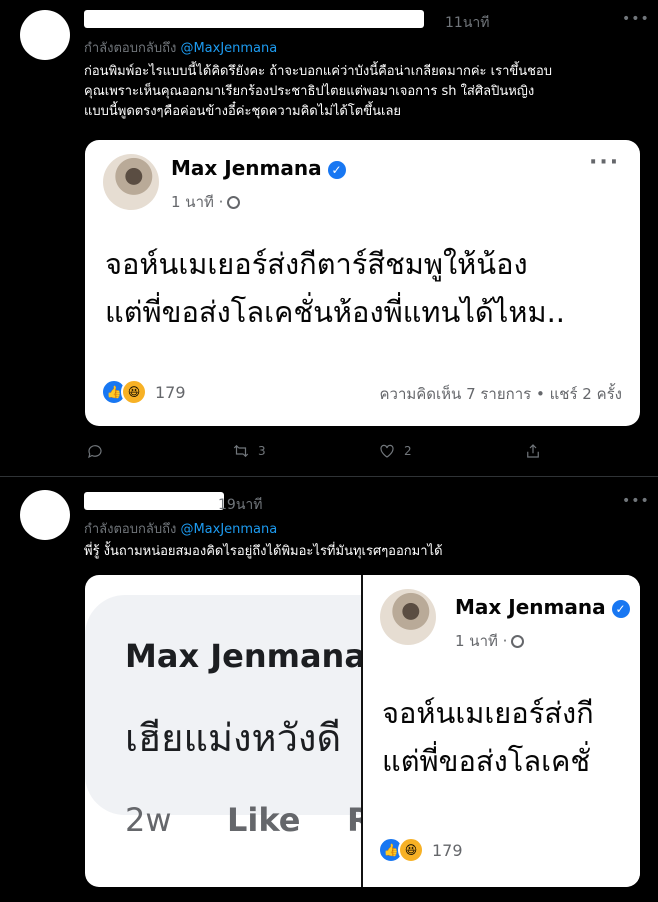  Describe the element at coordinates (451, 451) in the screenshot. I see `like-button: 2` at that location.